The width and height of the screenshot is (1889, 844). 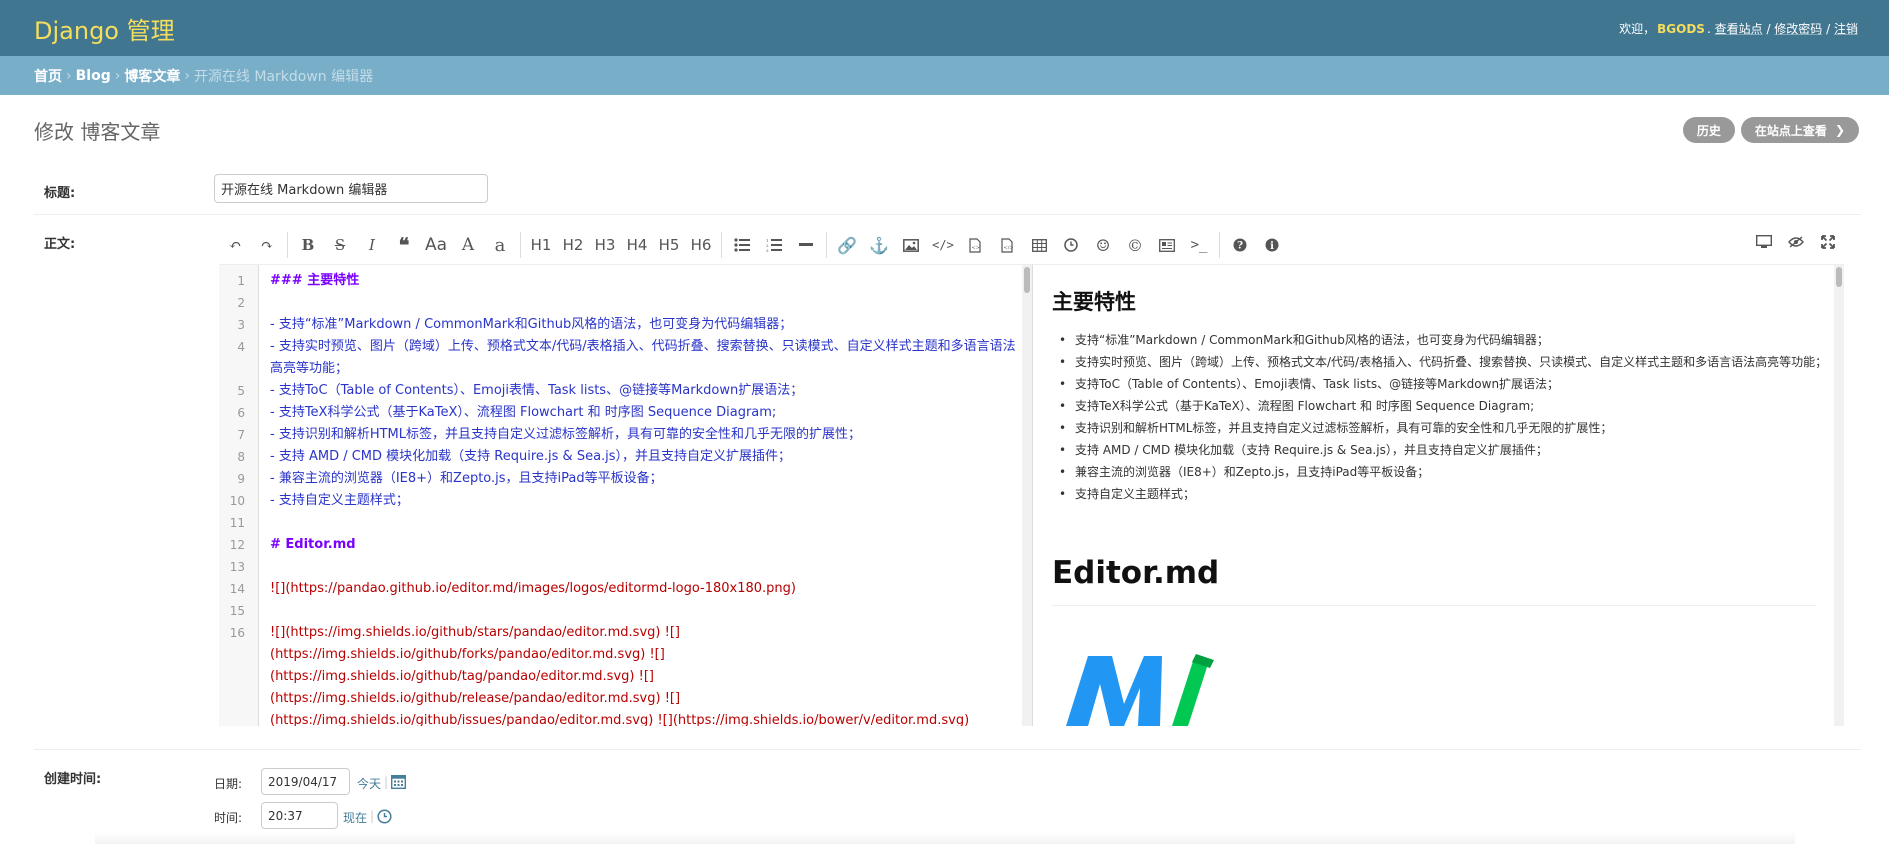 What do you see at coordinates (605, 245) in the screenshot?
I see `h3-button: H3` at bounding box center [605, 245].